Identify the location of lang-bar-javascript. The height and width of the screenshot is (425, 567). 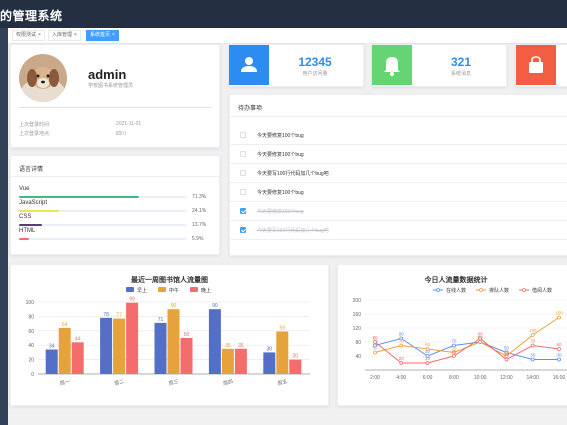
(103, 211).